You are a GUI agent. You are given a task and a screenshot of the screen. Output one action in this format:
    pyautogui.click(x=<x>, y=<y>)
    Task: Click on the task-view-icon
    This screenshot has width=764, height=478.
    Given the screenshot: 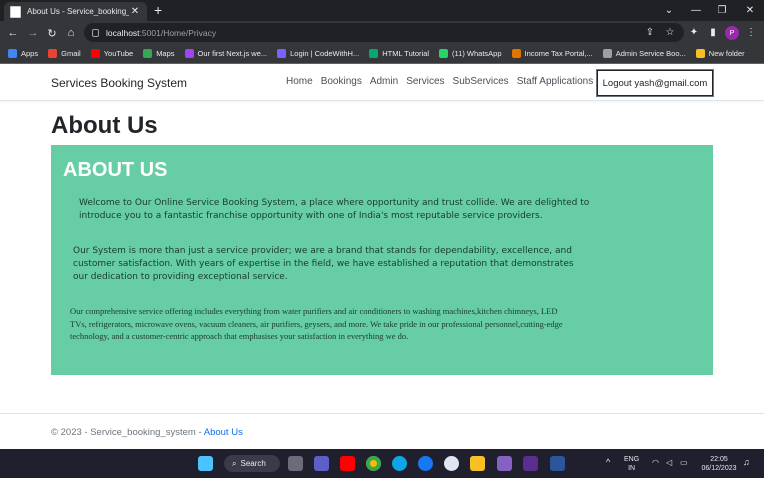 What is the action you would take?
    pyautogui.click(x=295, y=463)
    